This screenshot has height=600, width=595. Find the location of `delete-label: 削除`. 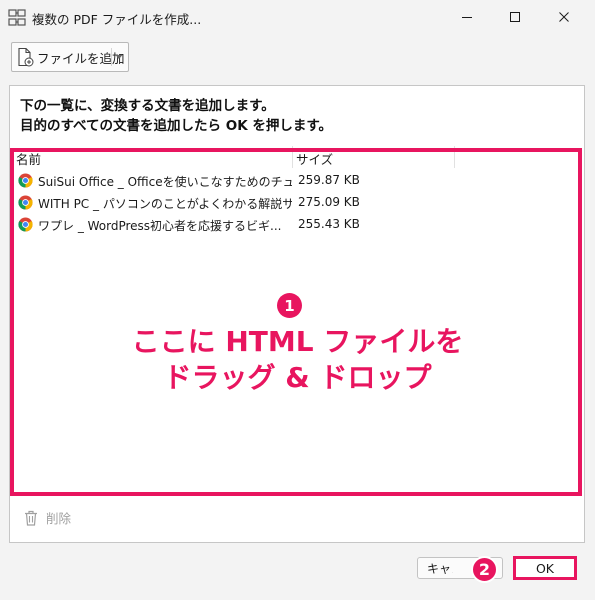

delete-label: 削除 is located at coordinates (59, 518).